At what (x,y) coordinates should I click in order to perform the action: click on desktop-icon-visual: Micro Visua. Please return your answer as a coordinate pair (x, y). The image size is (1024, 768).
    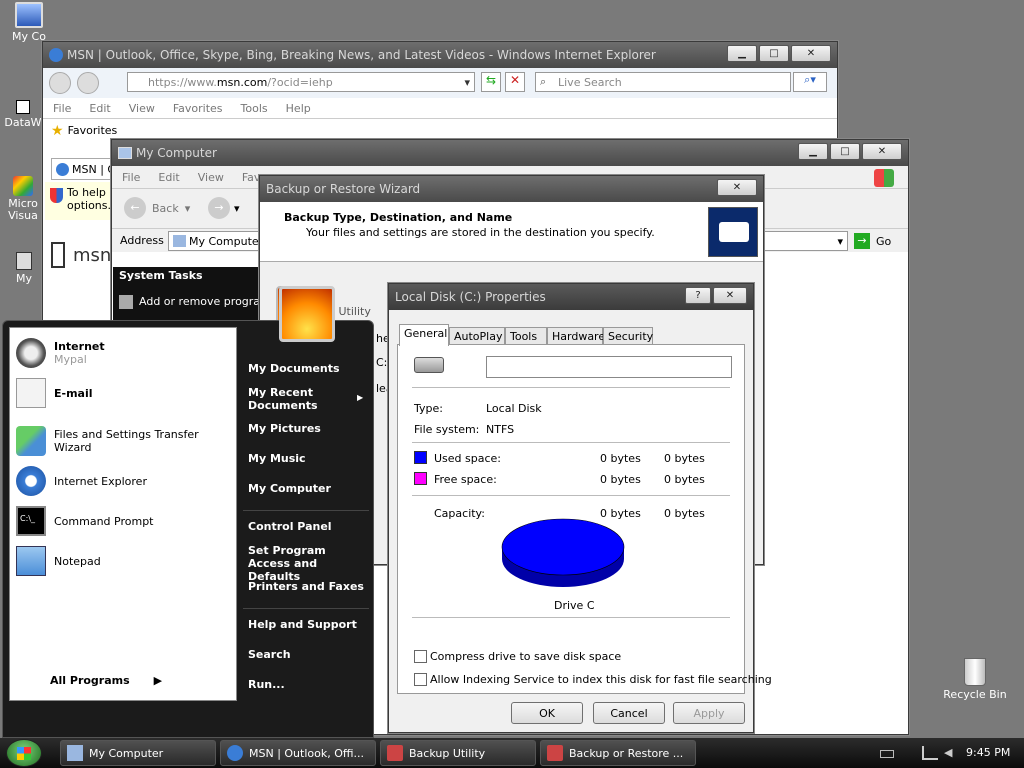
    Looking at the image, I should click on (23, 199).